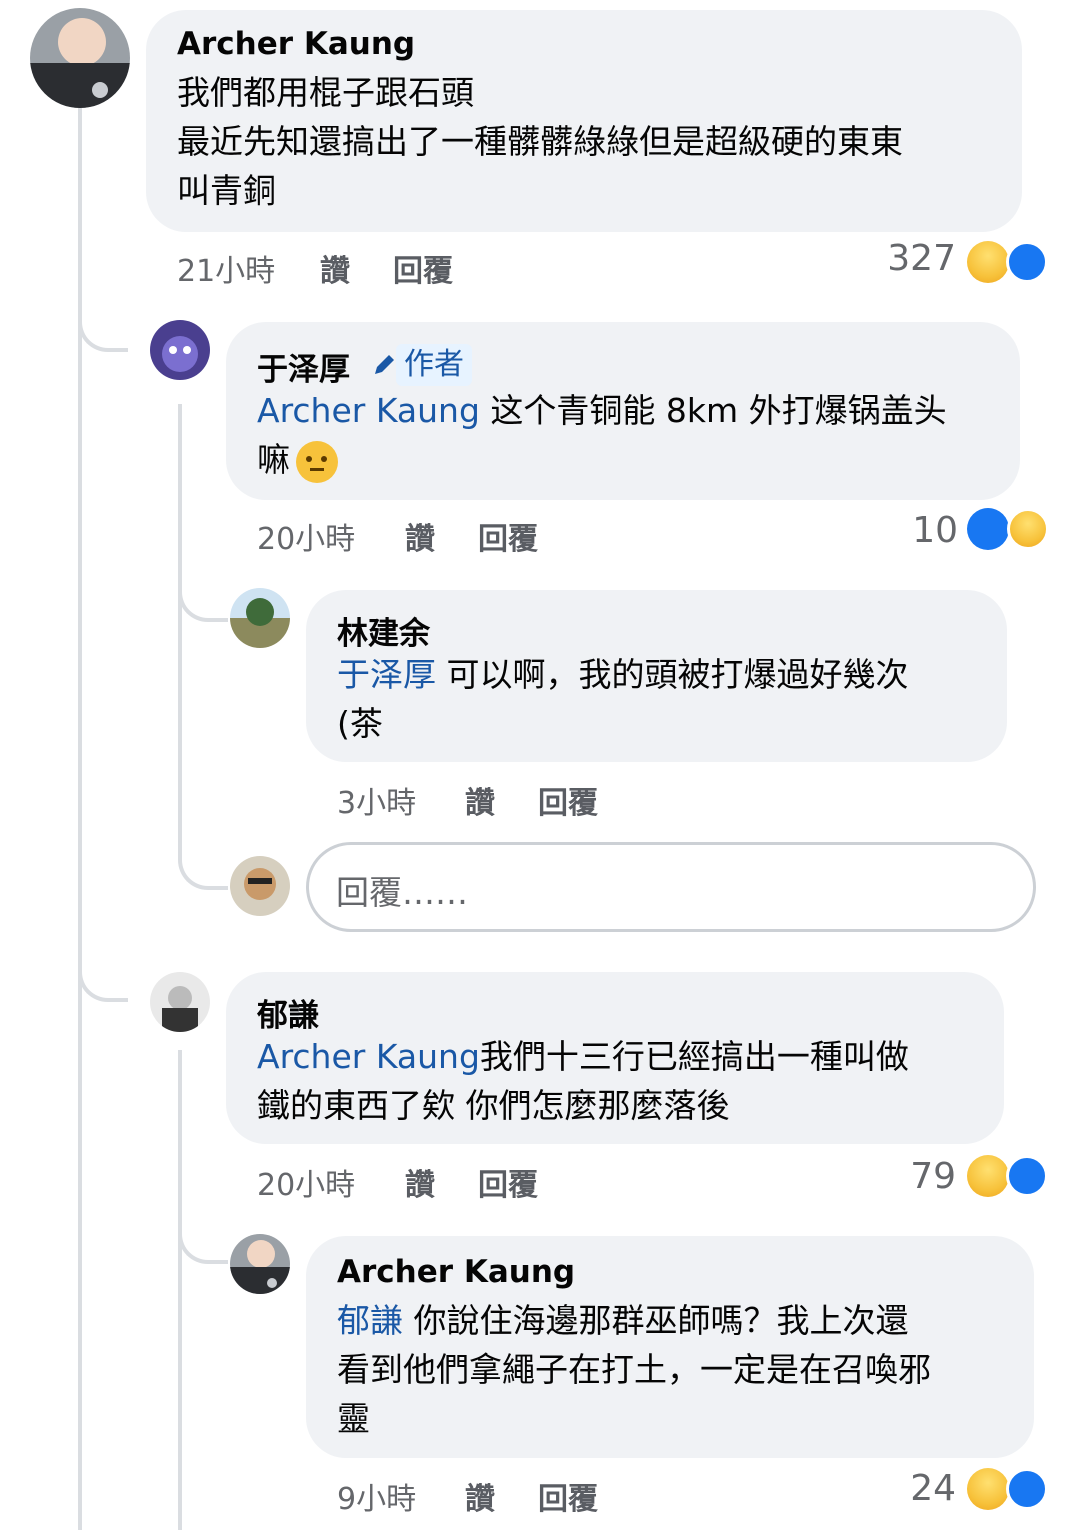  I want to click on comment-text: 于泽厚 可以啊，我的頭被打爆過好幾次 (茶, so click(623, 699).